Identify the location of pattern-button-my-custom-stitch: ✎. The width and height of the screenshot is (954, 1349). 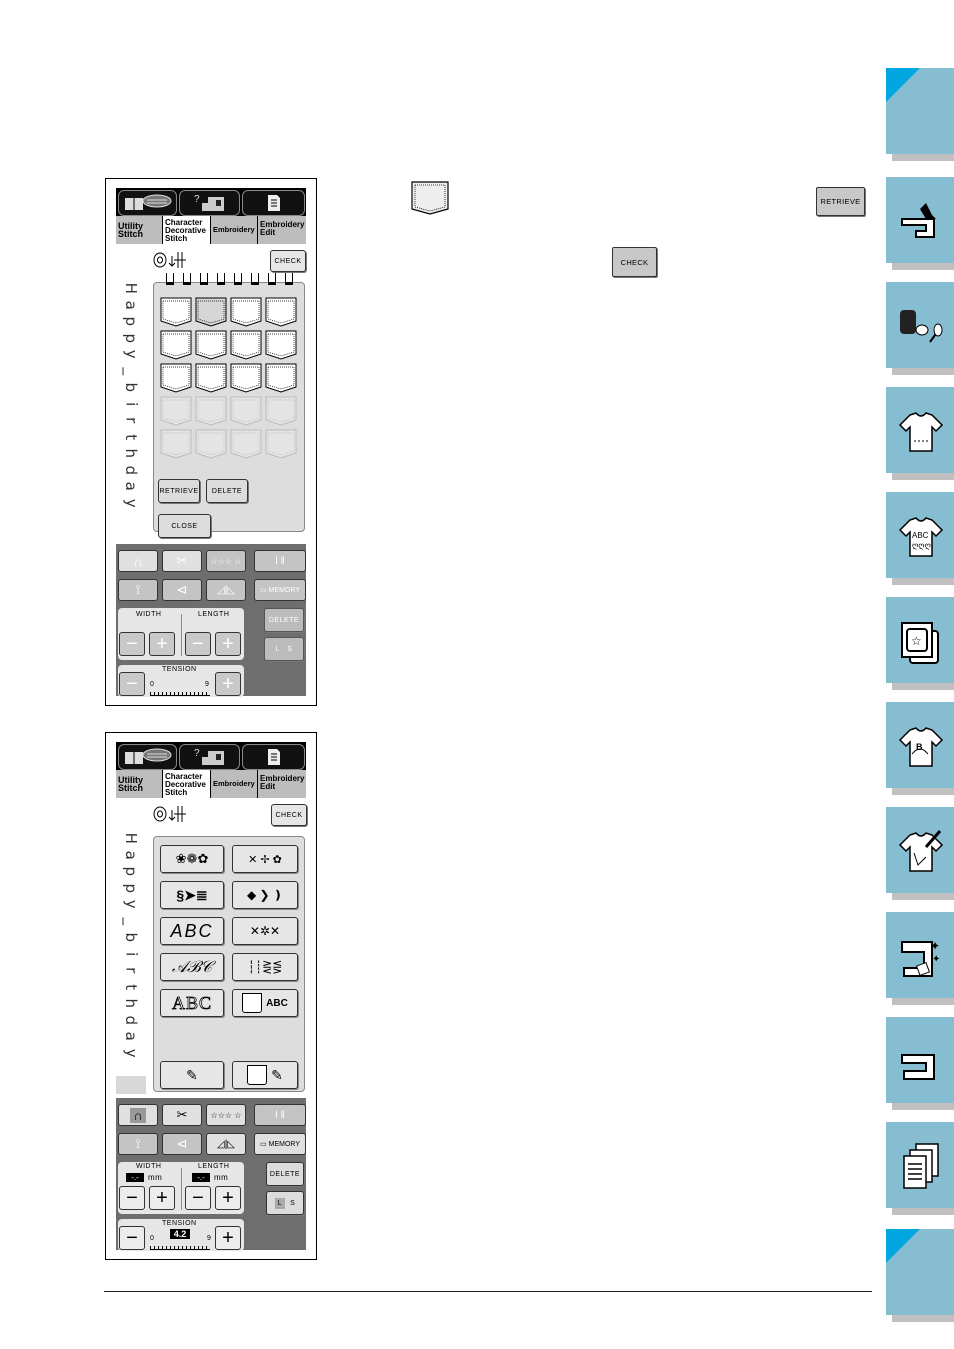
(192, 1075).